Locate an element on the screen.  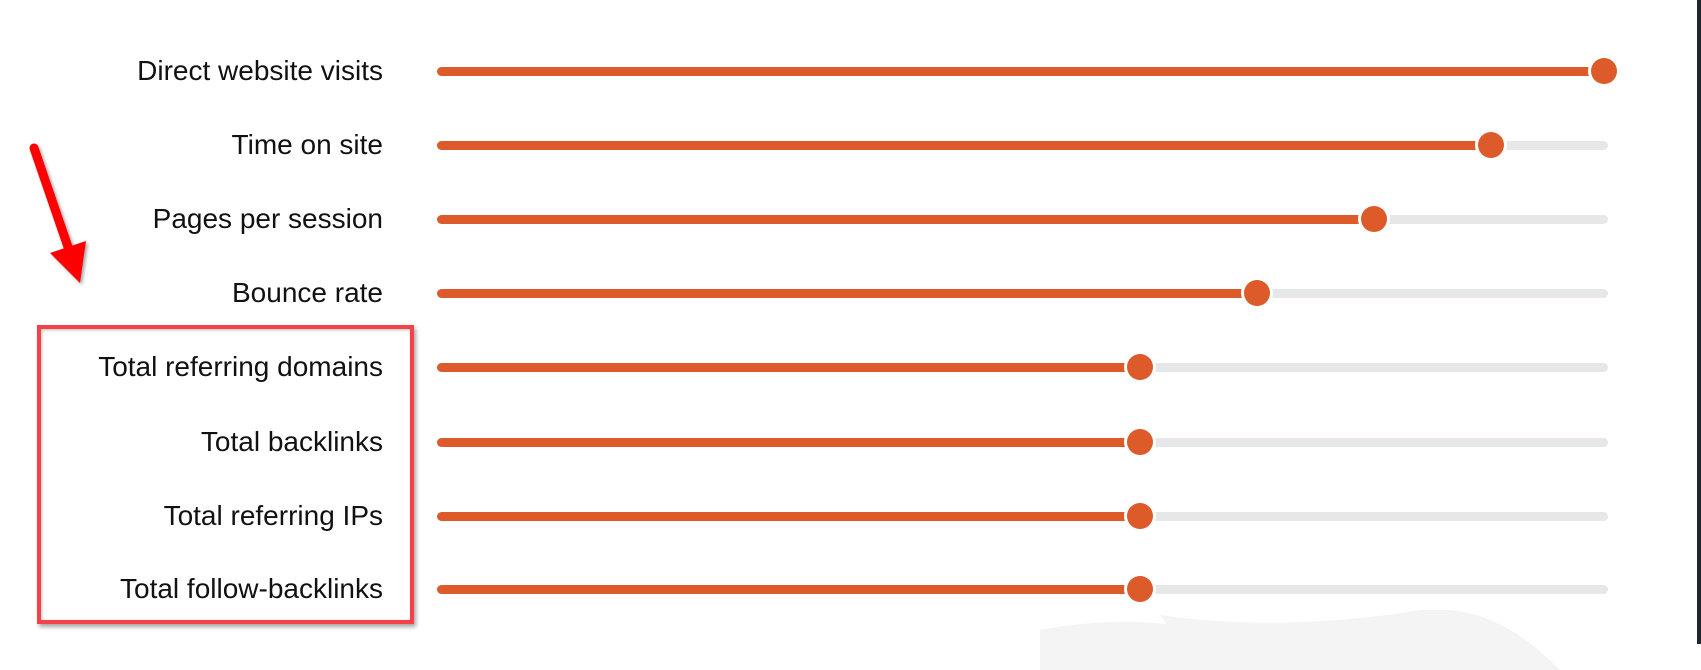
slider-time-on-site is located at coordinates (1022, 145).